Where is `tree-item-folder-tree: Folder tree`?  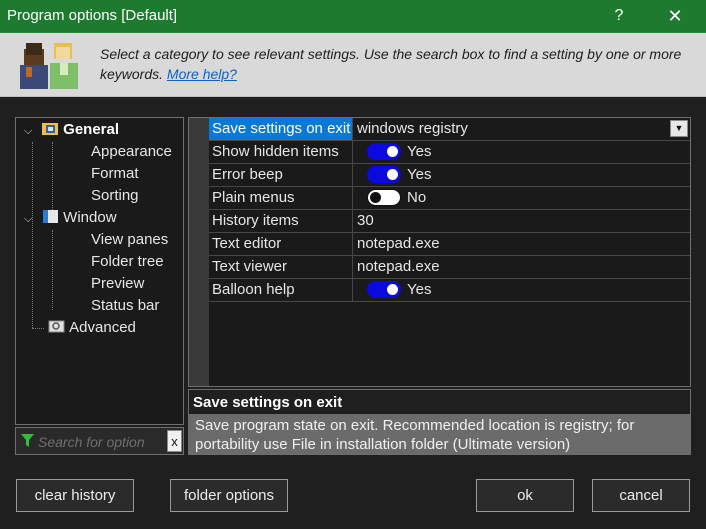 tree-item-folder-tree: Folder tree is located at coordinates (127, 262).